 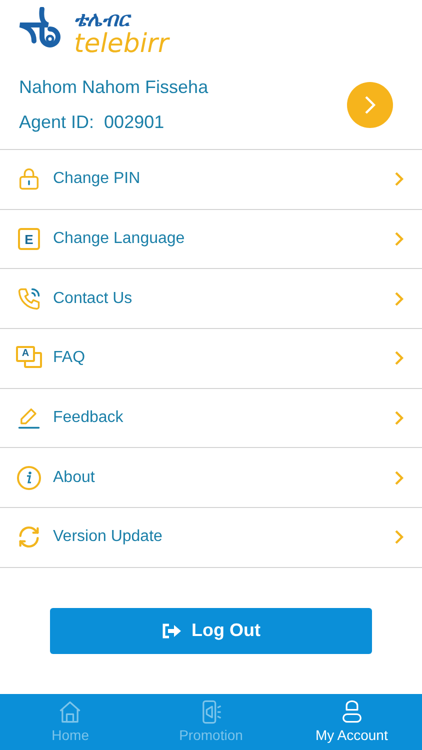 What do you see at coordinates (172, 630) in the screenshot?
I see `logout-icon` at bounding box center [172, 630].